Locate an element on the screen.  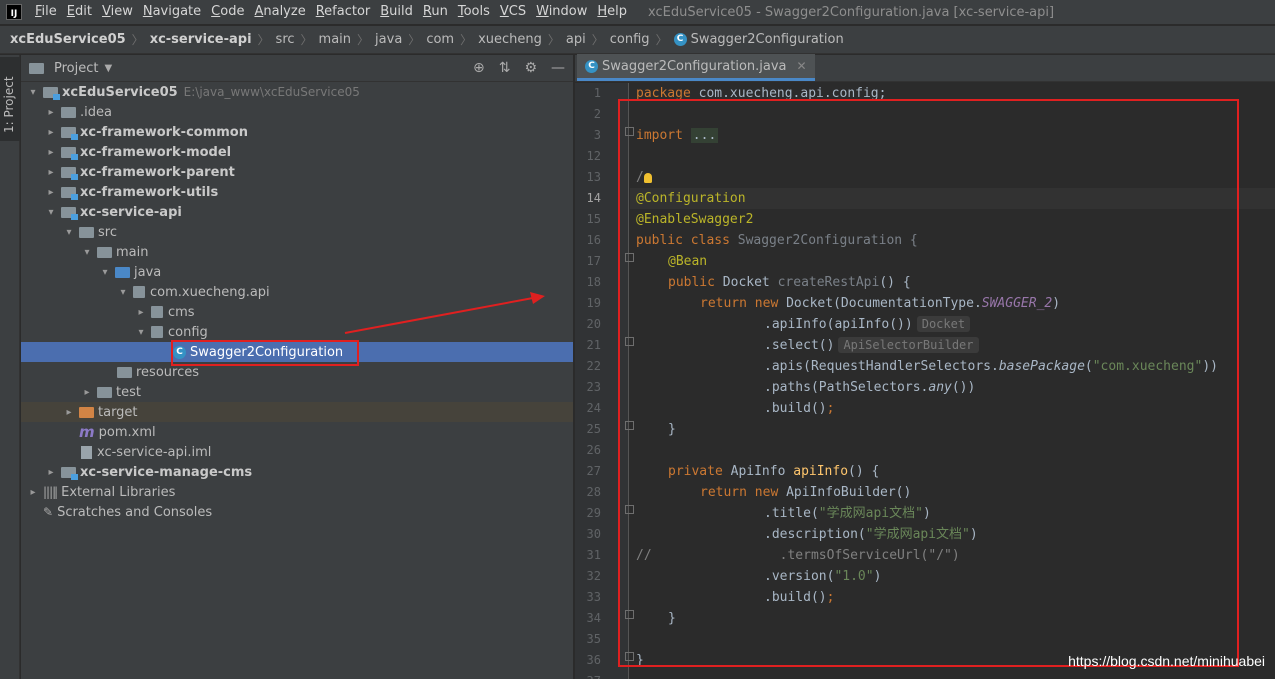
tree-item-framework-common: ▸ xc-framework-common is located at coordinates (297, 132).